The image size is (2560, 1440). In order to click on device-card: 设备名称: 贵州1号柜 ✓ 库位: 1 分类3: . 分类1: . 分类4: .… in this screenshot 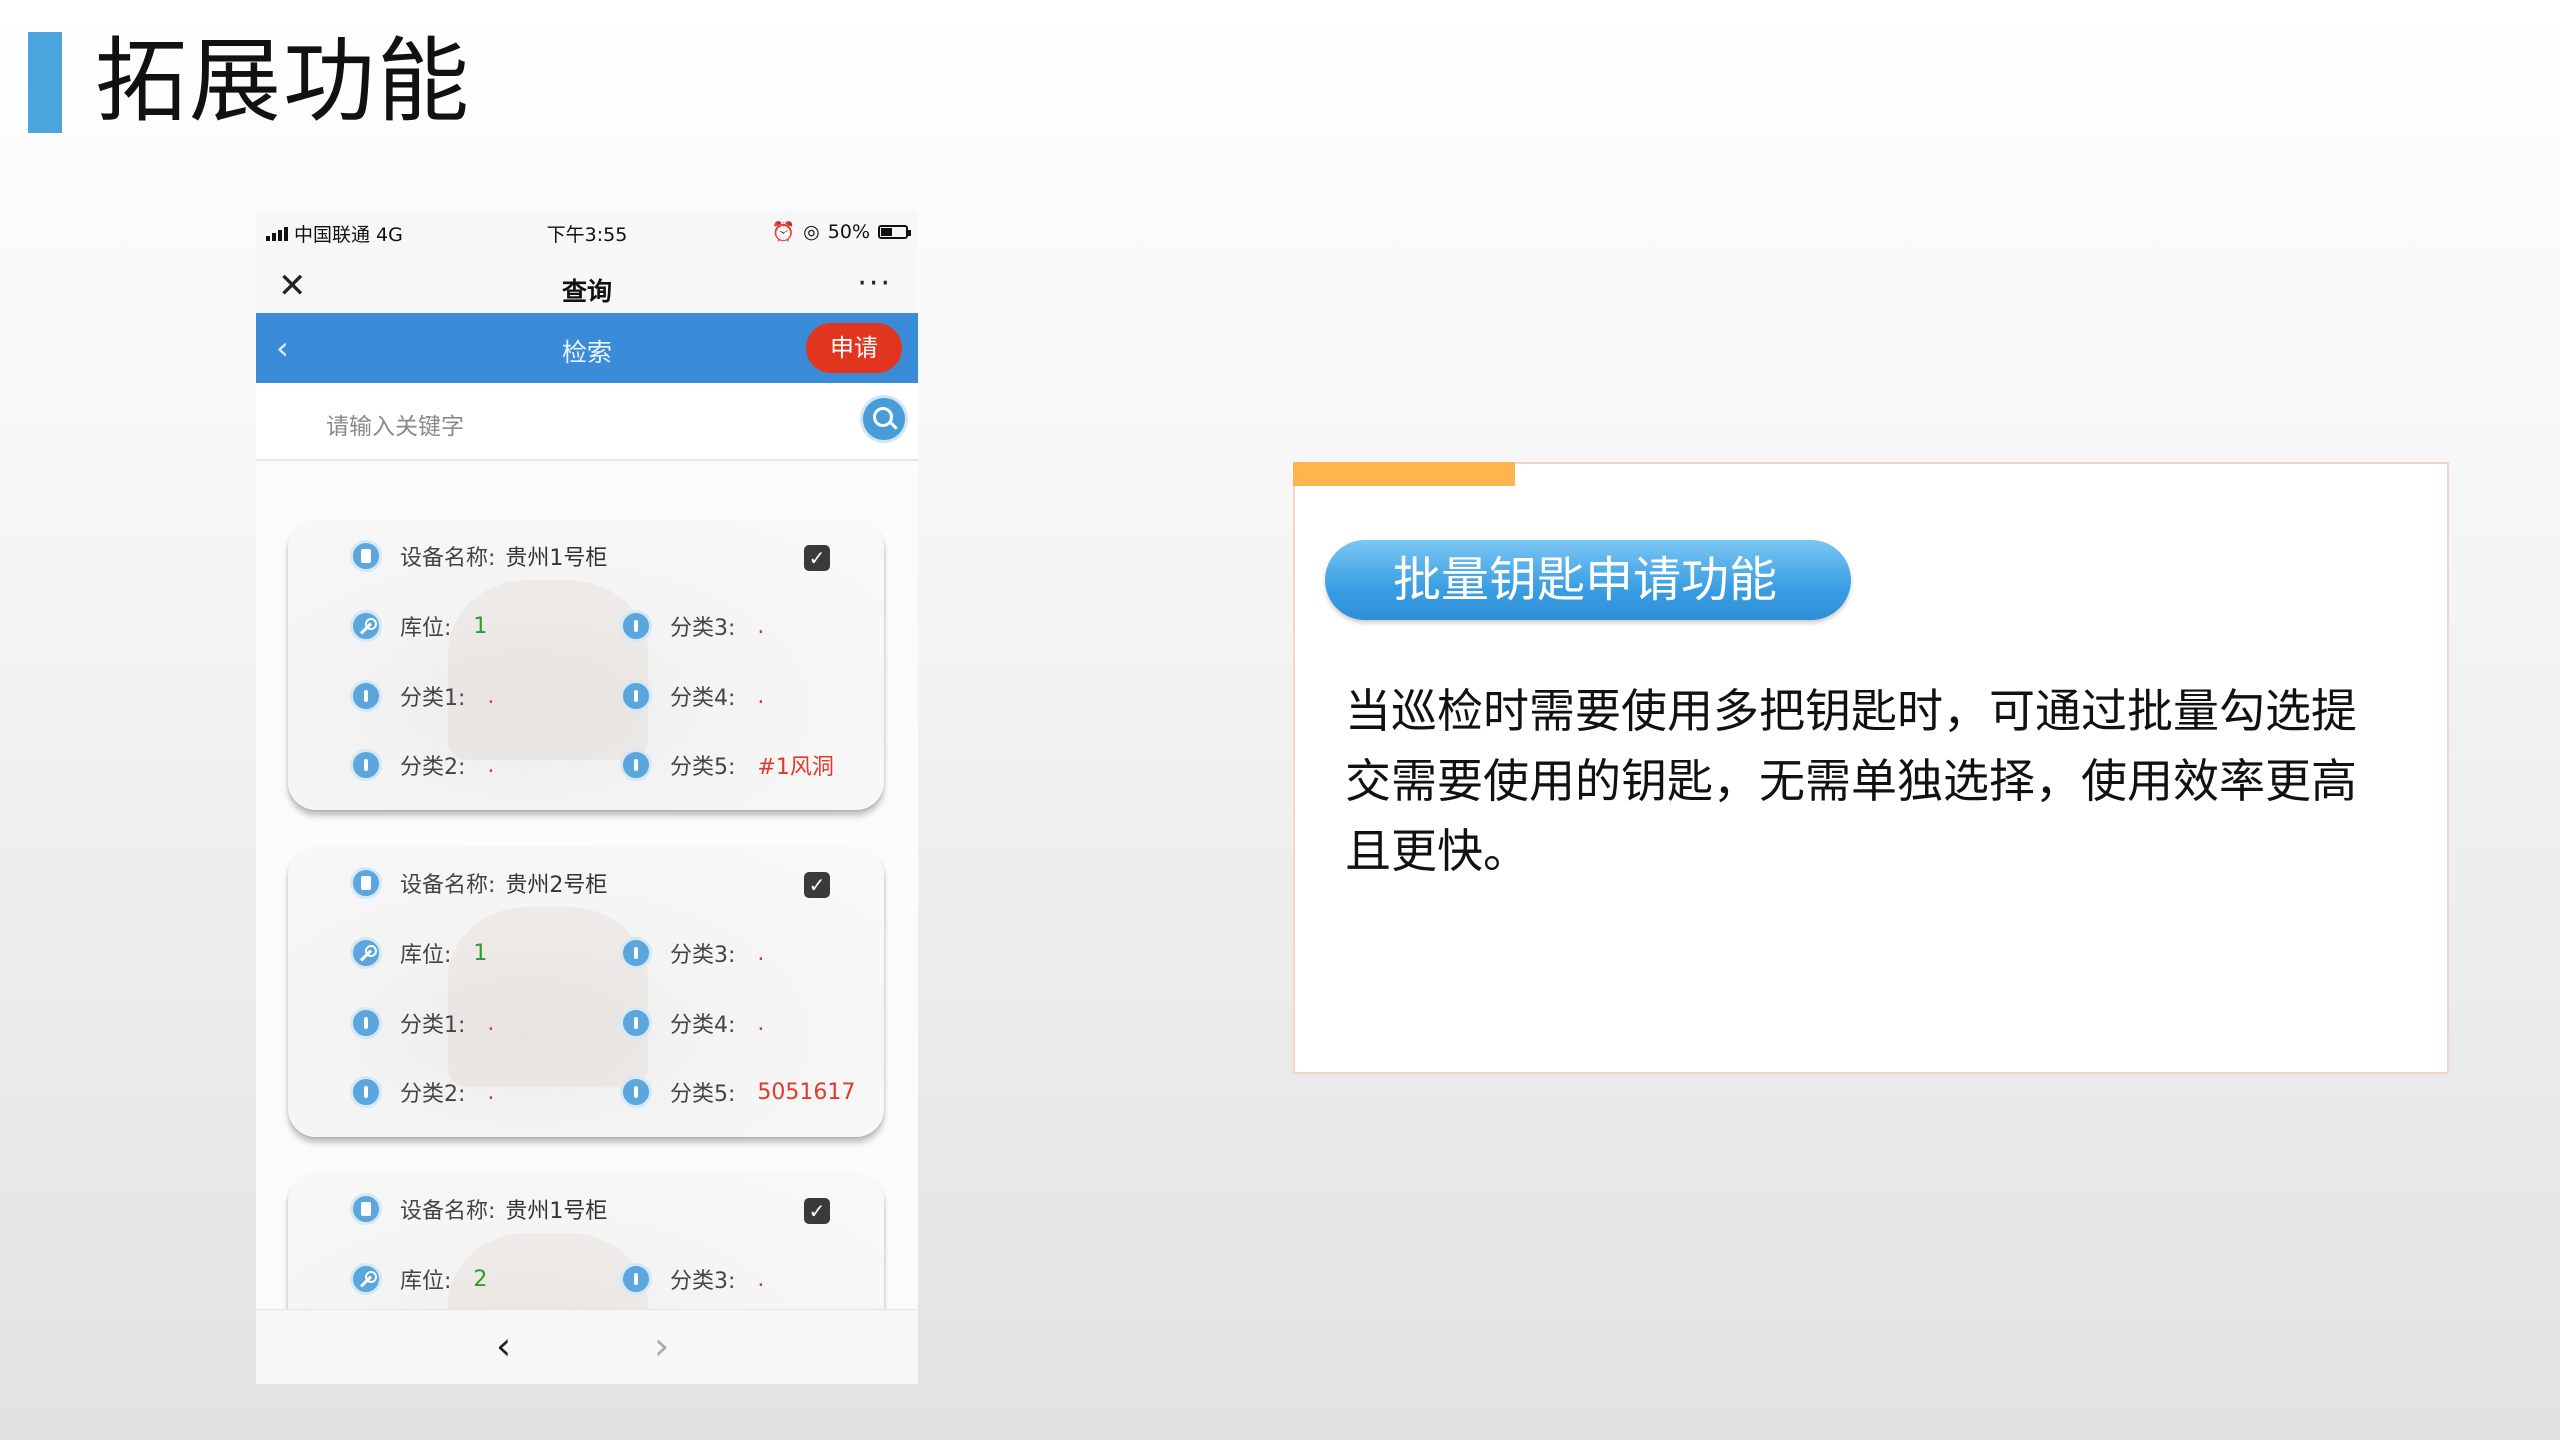, I will do `click(586, 665)`.